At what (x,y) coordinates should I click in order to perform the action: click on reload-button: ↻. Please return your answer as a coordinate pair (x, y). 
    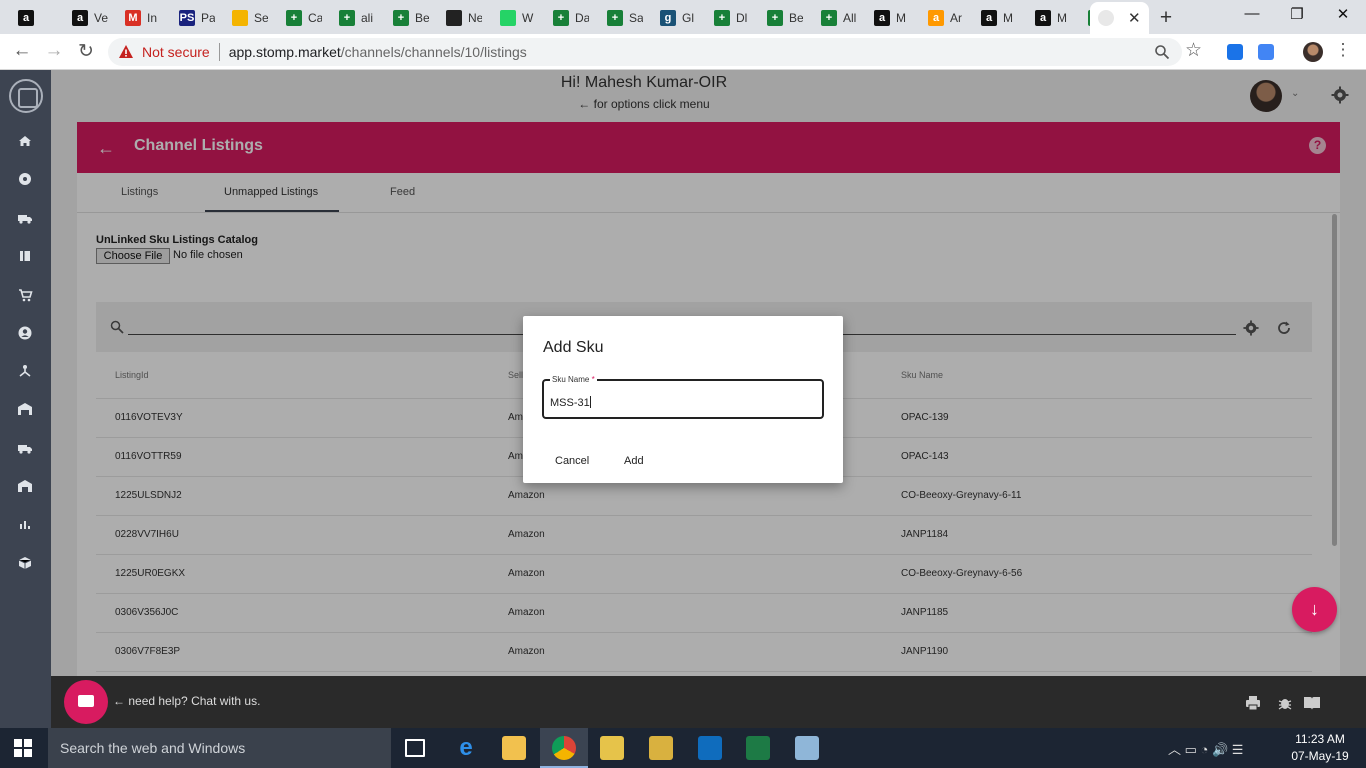
    Looking at the image, I should click on (86, 51).